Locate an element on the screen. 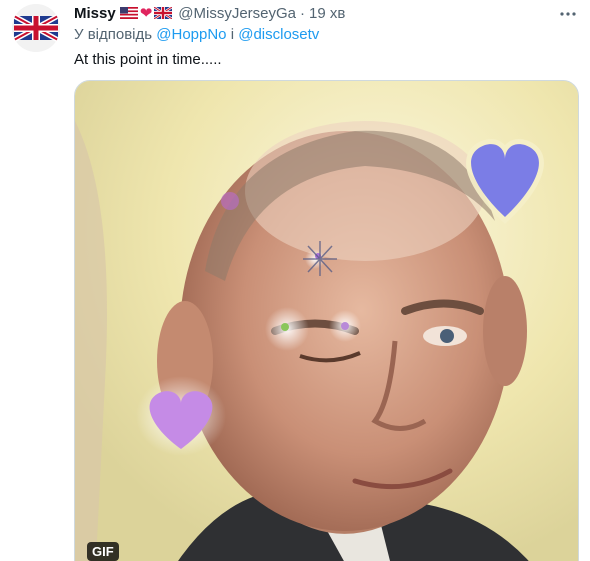 This screenshot has height=561, width=590. us-flag-icon is located at coordinates (128, 13).